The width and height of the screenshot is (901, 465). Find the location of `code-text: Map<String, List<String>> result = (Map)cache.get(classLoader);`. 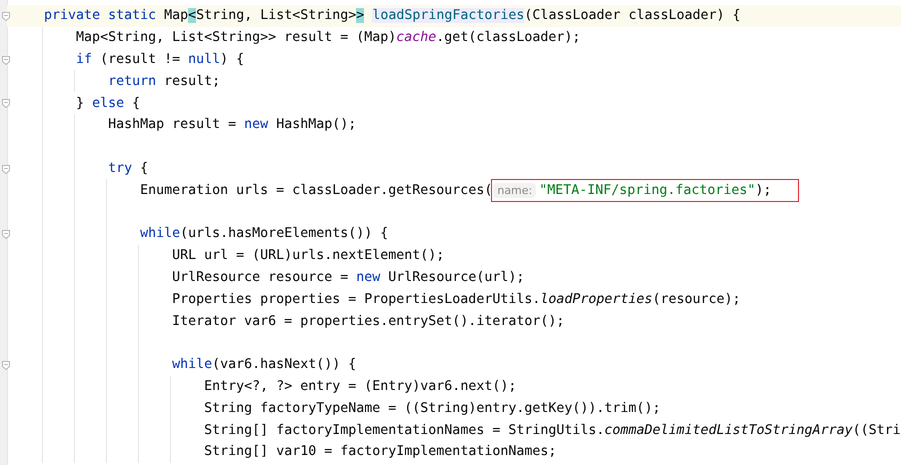

code-text: Map<String, List<String>> result = (Map)cache.get(classLoader); is located at coordinates (327, 38).